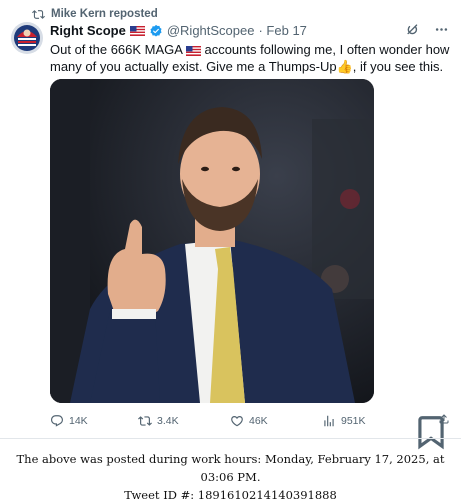  Describe the element at coordinates (230, 438) in the screenshot. I see `divider` at that location.